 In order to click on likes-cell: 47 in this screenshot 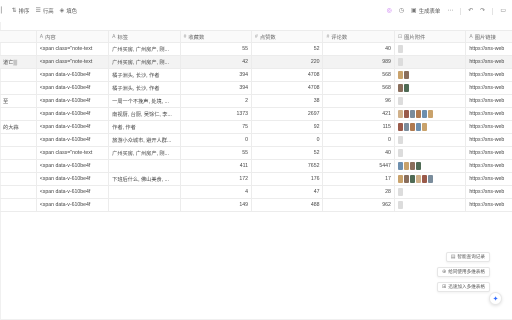, I will do `click(288, 192)`.